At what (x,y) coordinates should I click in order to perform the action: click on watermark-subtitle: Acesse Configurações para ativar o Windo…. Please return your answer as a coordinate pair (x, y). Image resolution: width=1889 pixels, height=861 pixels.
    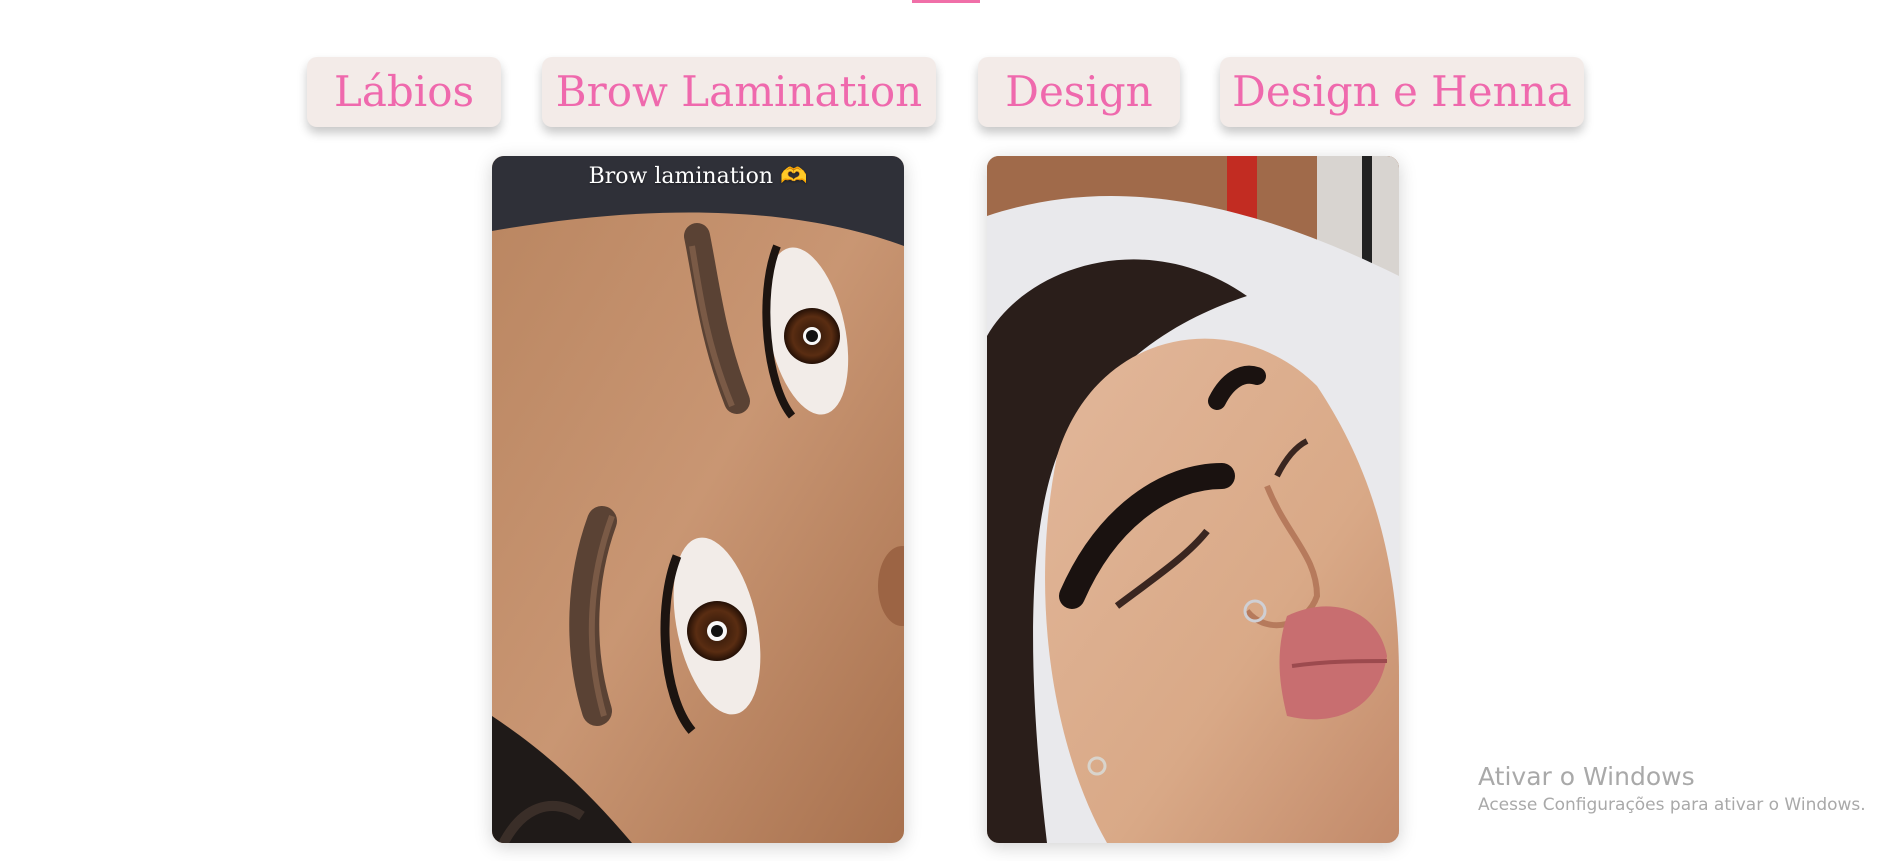
    Looking at the image, I should click on (1672, 805).